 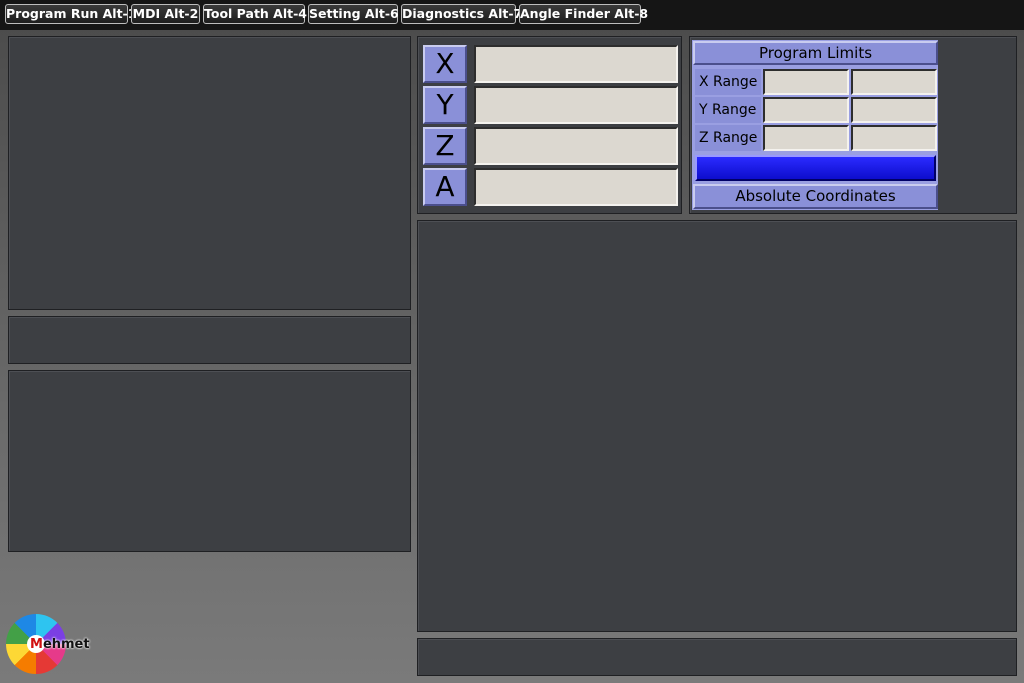 I want to click on status-line-panel, so click(x=209, y=340).